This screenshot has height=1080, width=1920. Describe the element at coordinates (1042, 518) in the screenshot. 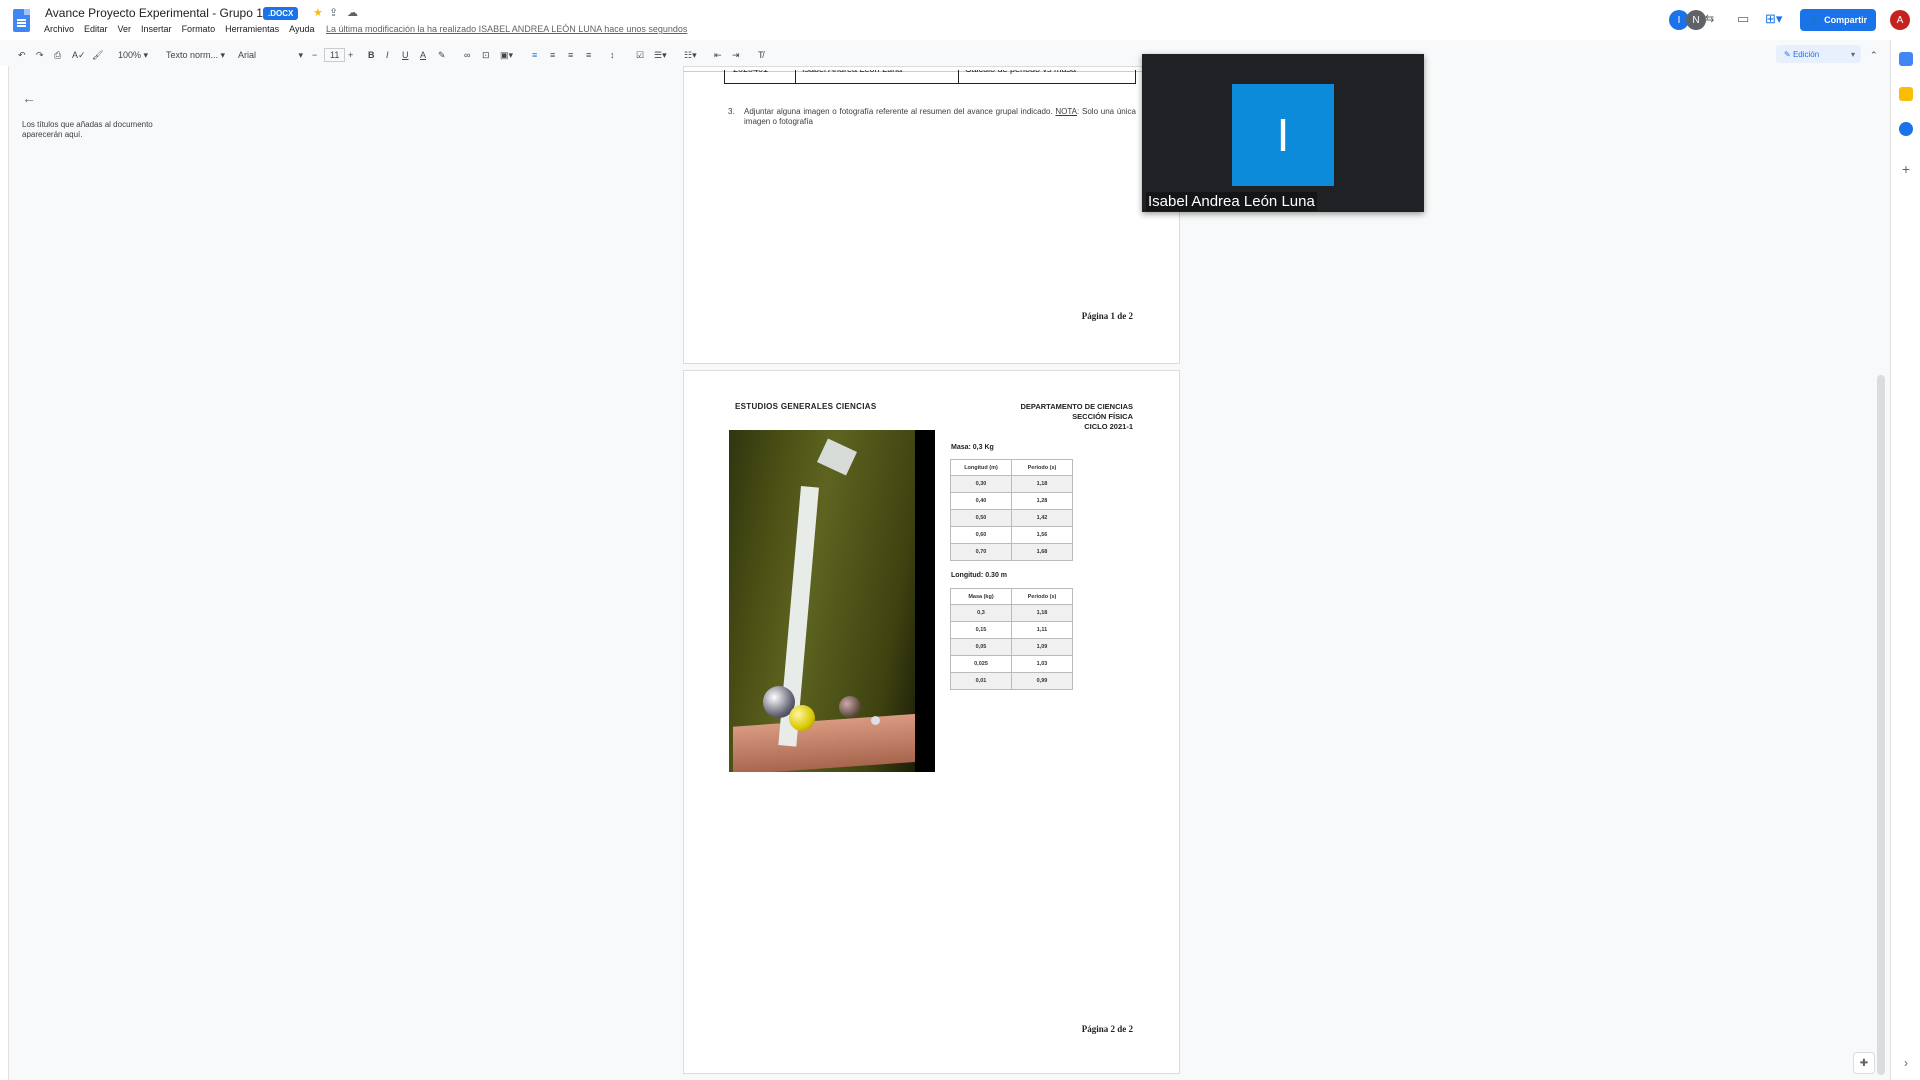

I see `table-cell: 1,42` at that location.